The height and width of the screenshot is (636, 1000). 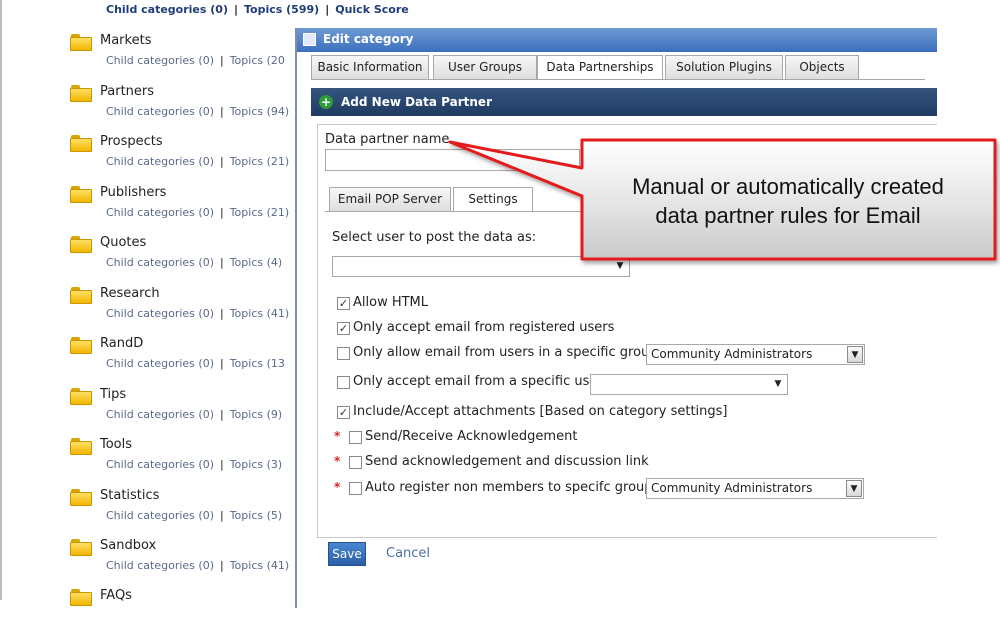 What do you see at coordinates (343, 382) in the screenshot?
I see `specific-user-checkbox` at bounding box center [343, 382].